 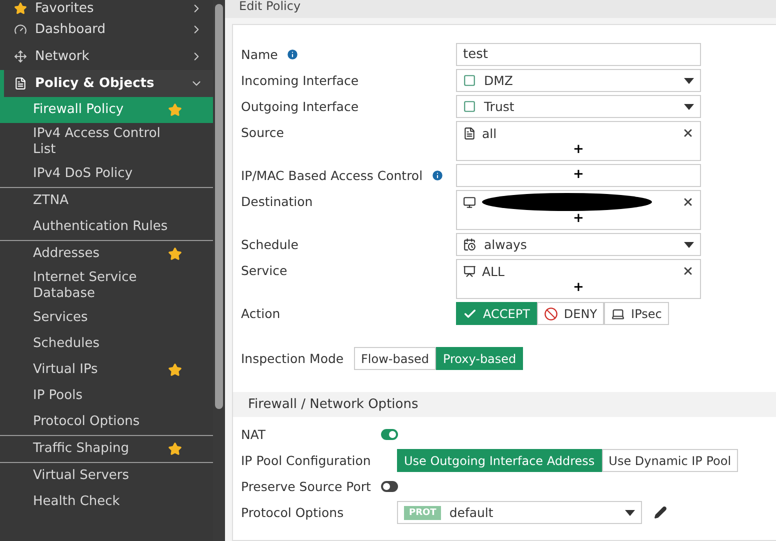 What do you see at coordinates (106, 201) in the screenshot?
I see `nav-subitem: ZTNA` at bounding box center [106, 201].